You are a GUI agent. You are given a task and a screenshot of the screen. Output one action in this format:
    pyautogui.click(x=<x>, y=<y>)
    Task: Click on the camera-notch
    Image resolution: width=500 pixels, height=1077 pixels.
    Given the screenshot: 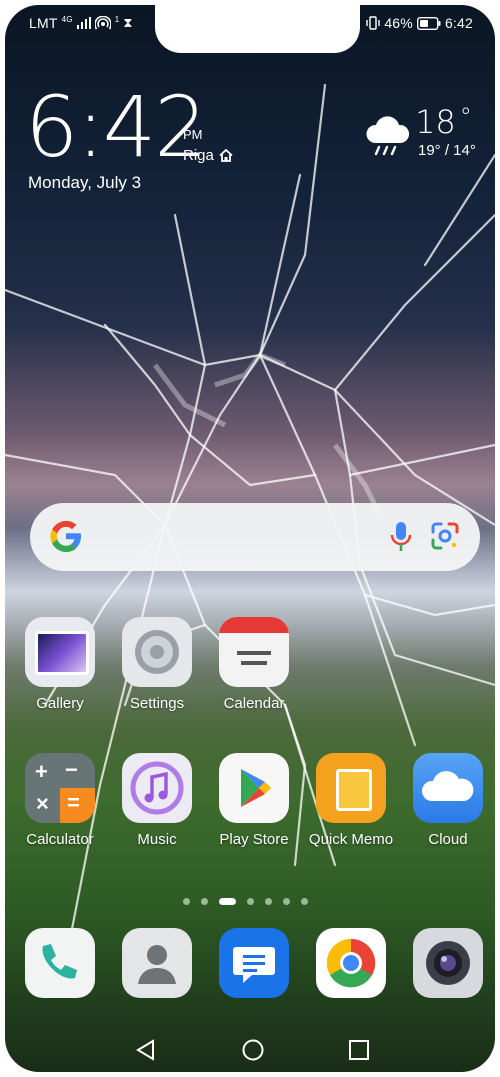 What is the action you would take?
    pyautogui.click(x=257, y=29)
    